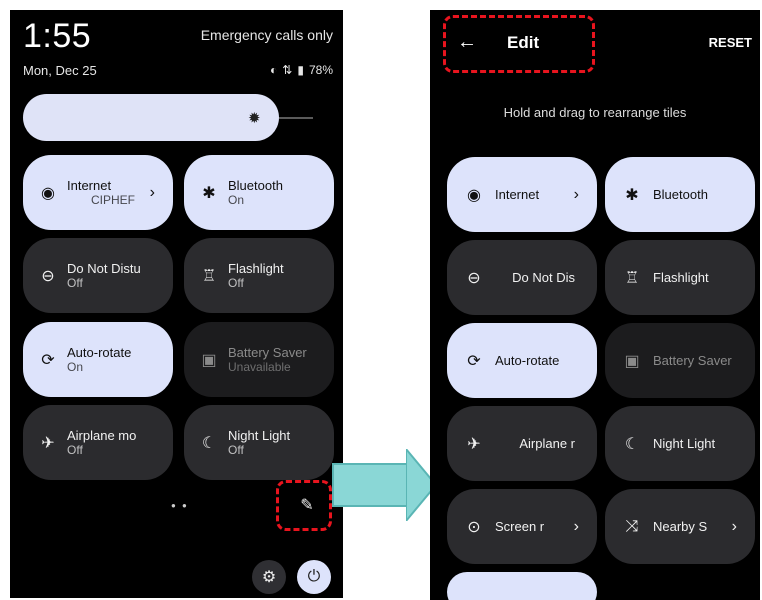  I want to click on tile-label: Do Not Distu, so click(104, 268).